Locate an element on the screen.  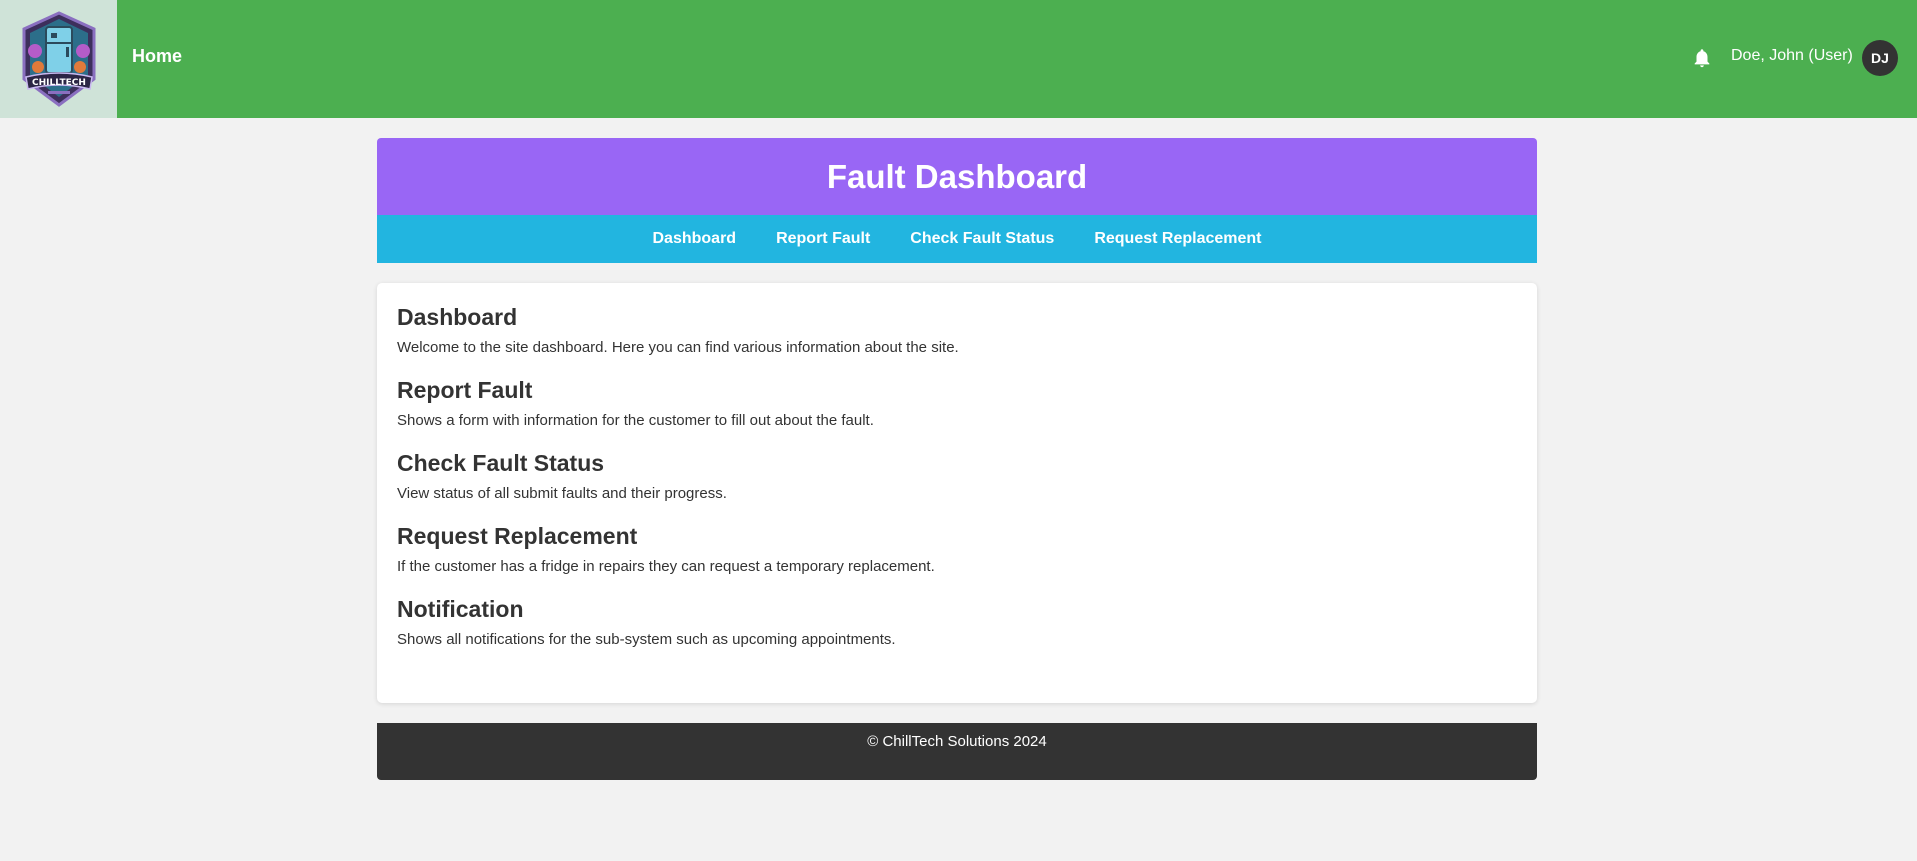
section-heading: Notification is located at coordinates (460, 609).